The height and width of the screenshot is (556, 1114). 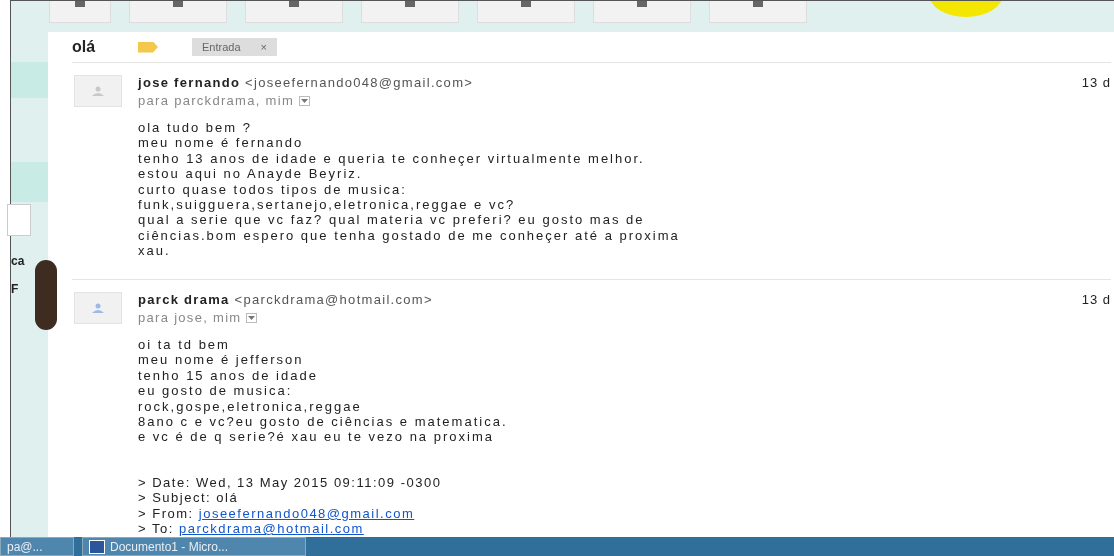 I want to click on sidebar-item: F, so click(x=15, y=289).